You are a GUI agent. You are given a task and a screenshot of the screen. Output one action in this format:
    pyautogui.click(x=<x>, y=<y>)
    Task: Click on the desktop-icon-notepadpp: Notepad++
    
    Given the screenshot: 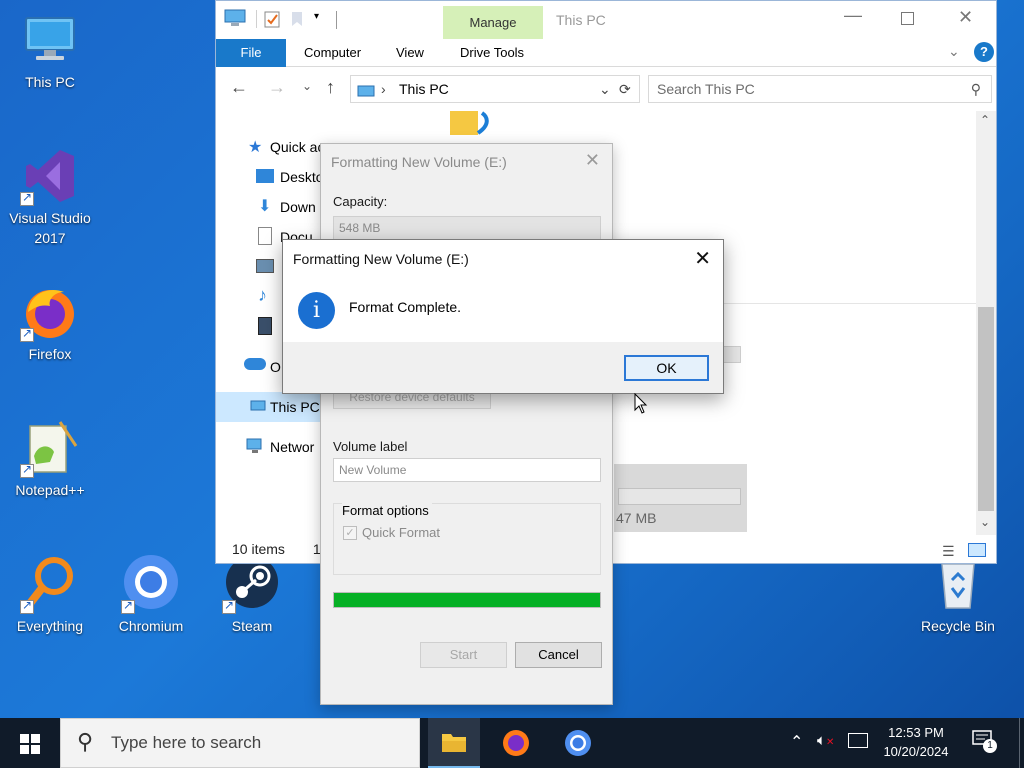 What is the action you would take?
    pyautogui.click(x=50, y=459)
    